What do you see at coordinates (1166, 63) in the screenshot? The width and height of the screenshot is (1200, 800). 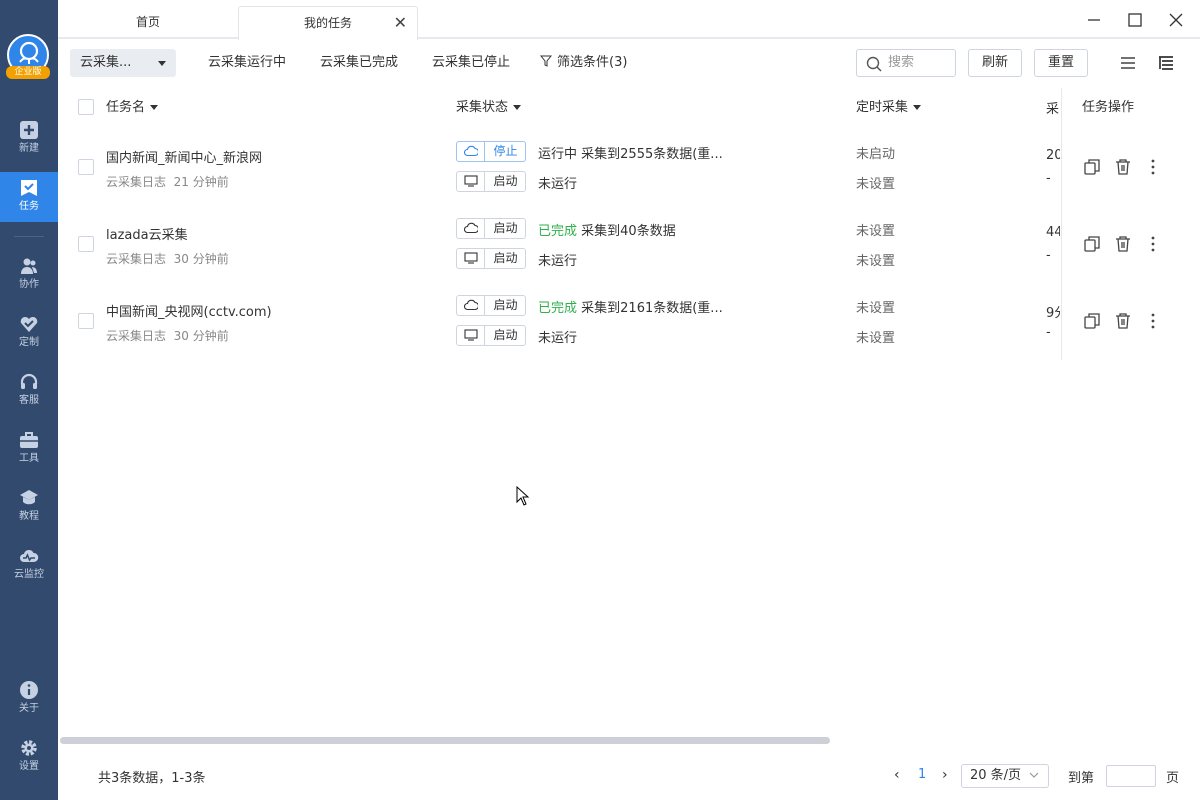 I see `tree-view-icon` at bounding box center [1166, 63].